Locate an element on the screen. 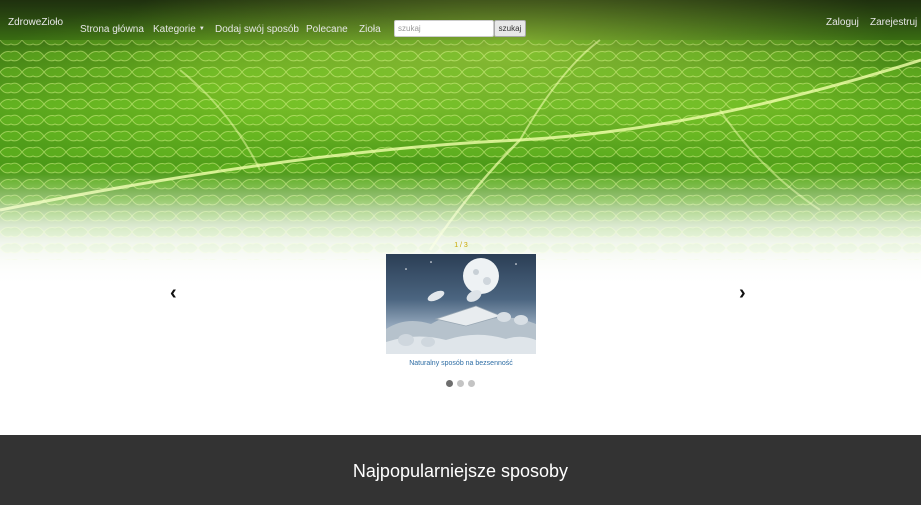 Image resolution: width=921 pixels, height=505 pixels. search-input is located at coordinates (444, 28).